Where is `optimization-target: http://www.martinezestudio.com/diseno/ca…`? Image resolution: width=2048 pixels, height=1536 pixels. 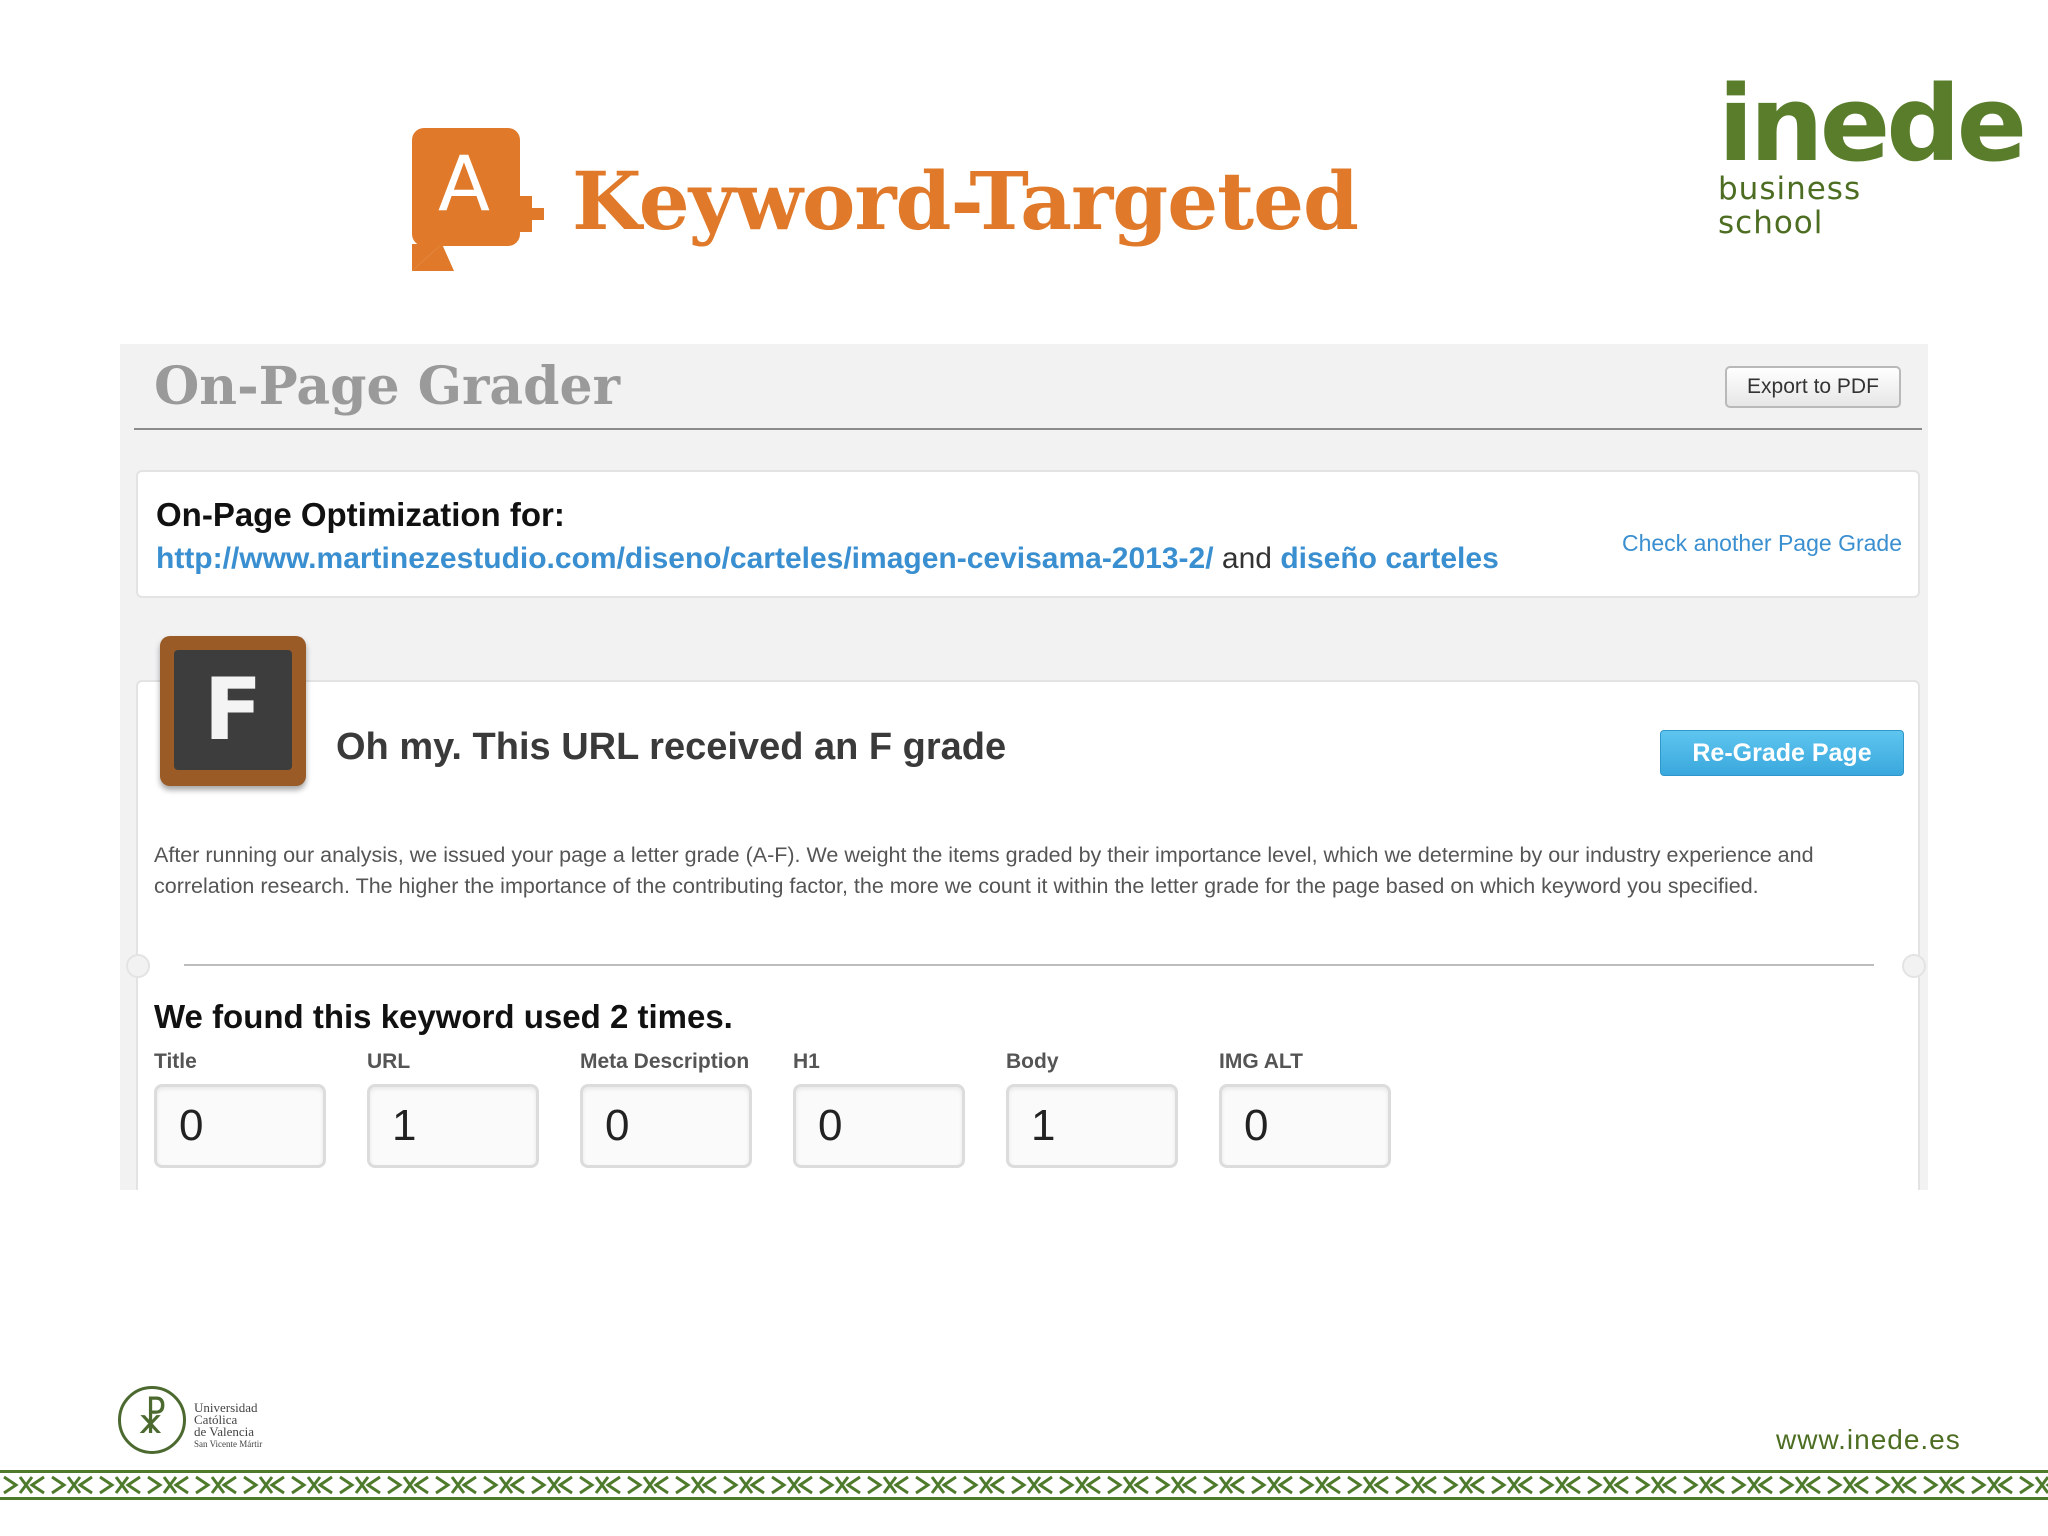 optimization-target: http://www.martinezestudio.com/diseno/ca… is located at coordinates (827, 559).